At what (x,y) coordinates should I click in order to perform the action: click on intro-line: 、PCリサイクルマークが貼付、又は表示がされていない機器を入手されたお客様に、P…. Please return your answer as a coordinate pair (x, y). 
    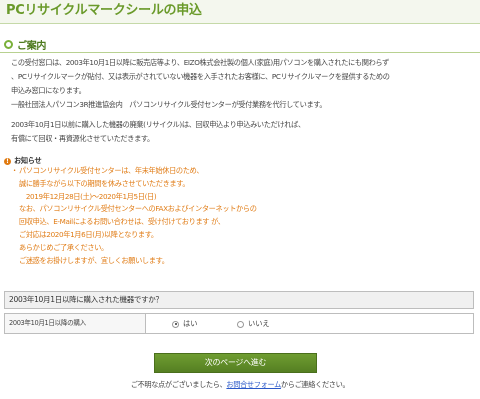
    Looking at the image, I should click on (200, 76).